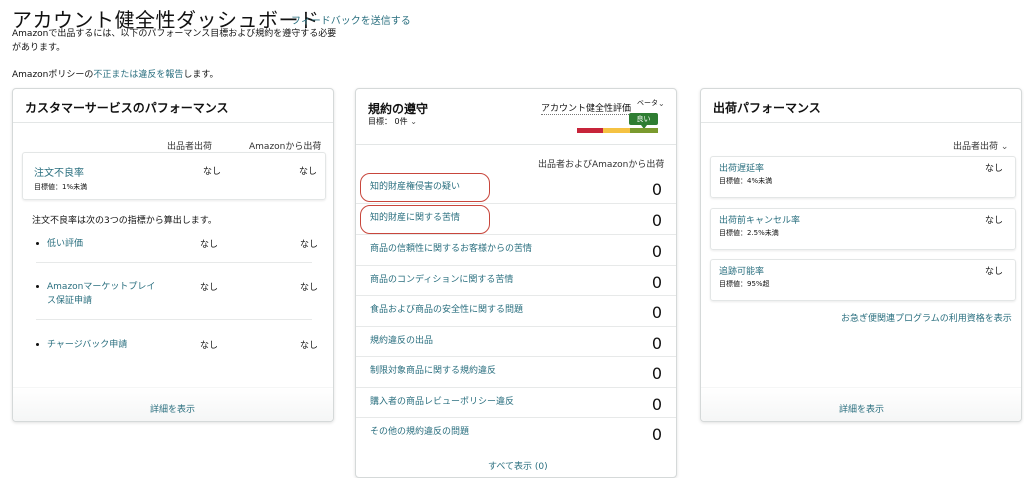 The width and height of the screenshot is (1024, 478). Describe the element at coordinates (446, 308) in the screenshot. I see `safety-issue-link: 食品および商品の安全性に関する問題` at that location.